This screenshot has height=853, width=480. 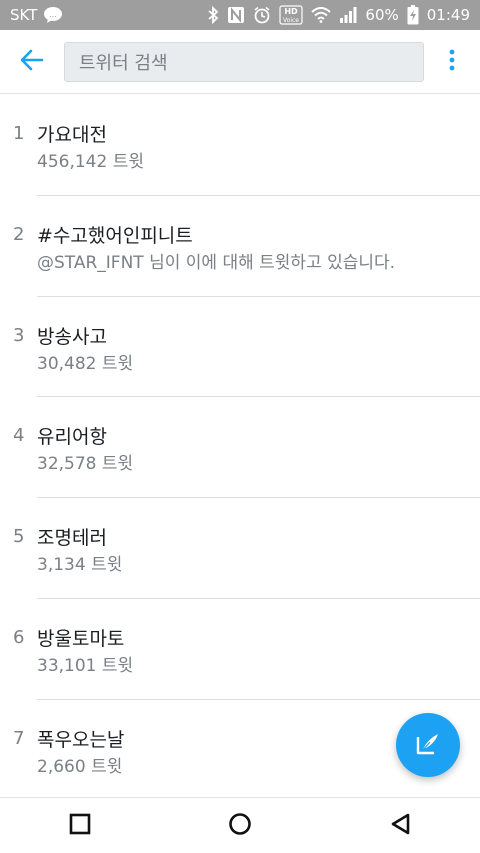 I want to click on search-input: 트위터 검색, so click(x=244, y=61).